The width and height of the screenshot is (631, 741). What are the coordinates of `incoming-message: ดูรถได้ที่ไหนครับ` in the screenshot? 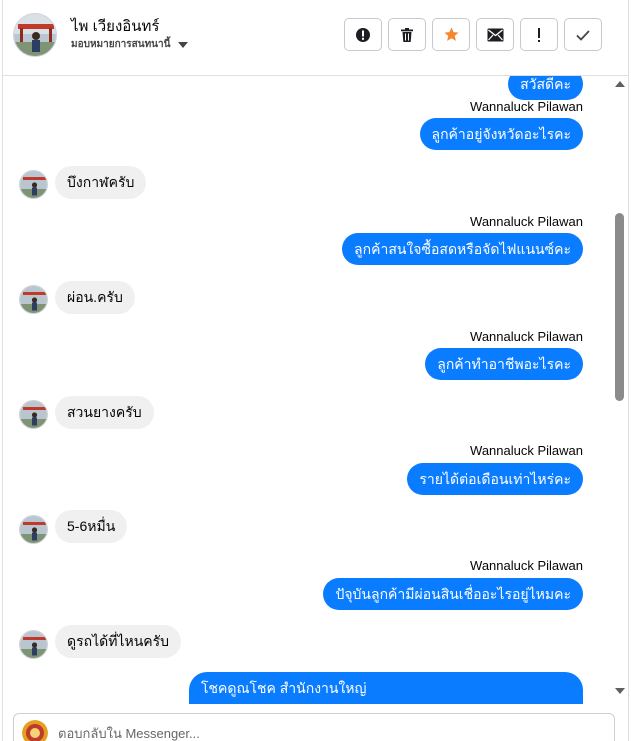 It's located at (118, 641).